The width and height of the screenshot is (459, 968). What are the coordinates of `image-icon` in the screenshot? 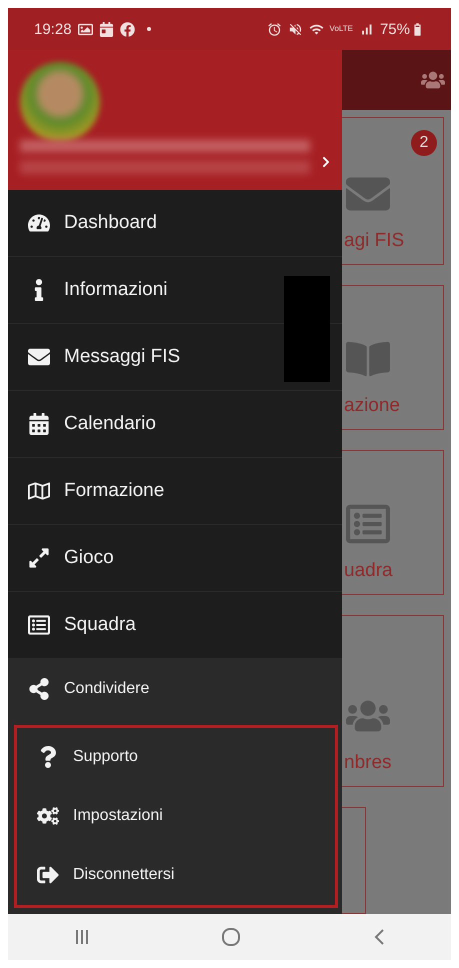 It's located at (85, 29).